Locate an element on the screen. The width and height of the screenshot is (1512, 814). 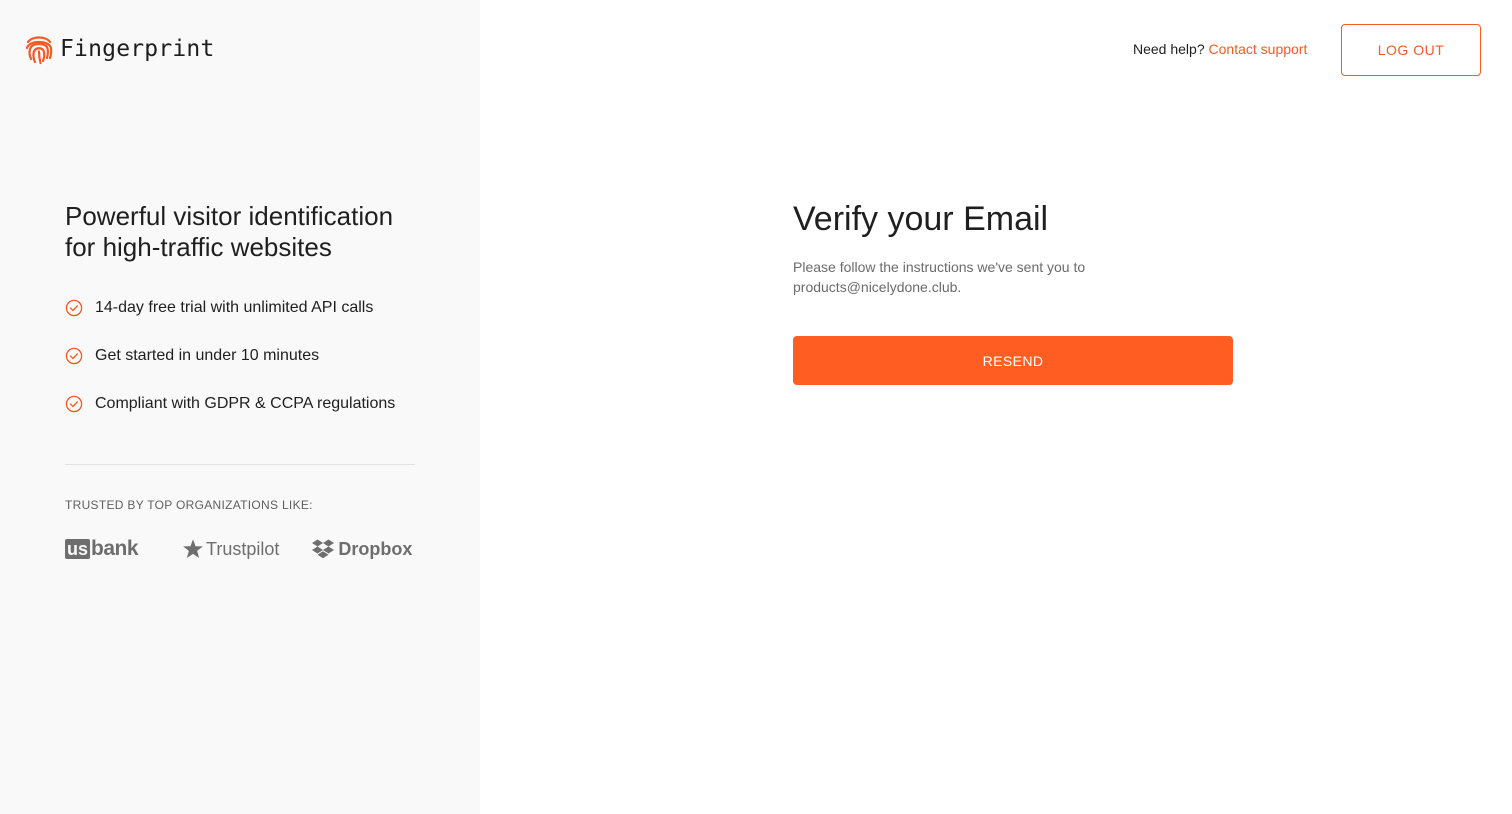
resend-button: RESEND is located at coordinates (1013, 360).